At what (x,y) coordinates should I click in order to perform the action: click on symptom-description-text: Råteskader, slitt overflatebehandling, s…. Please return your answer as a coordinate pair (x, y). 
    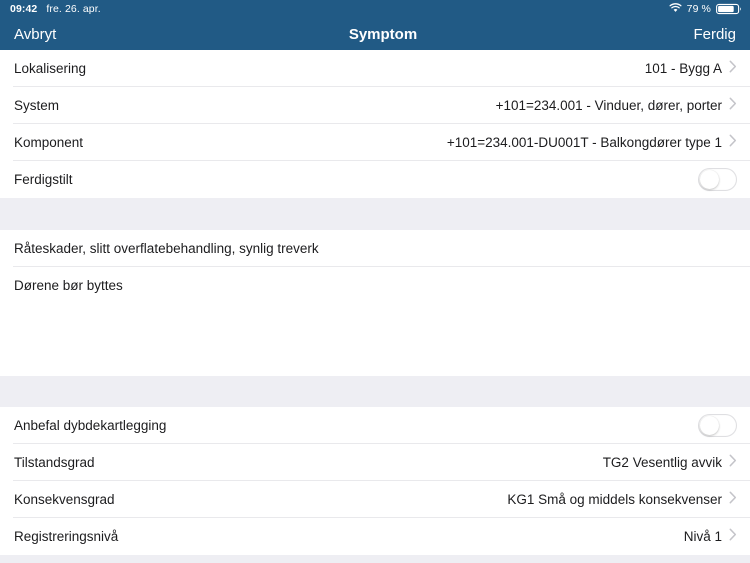
    Looking at the image, I should click on (166, 248).